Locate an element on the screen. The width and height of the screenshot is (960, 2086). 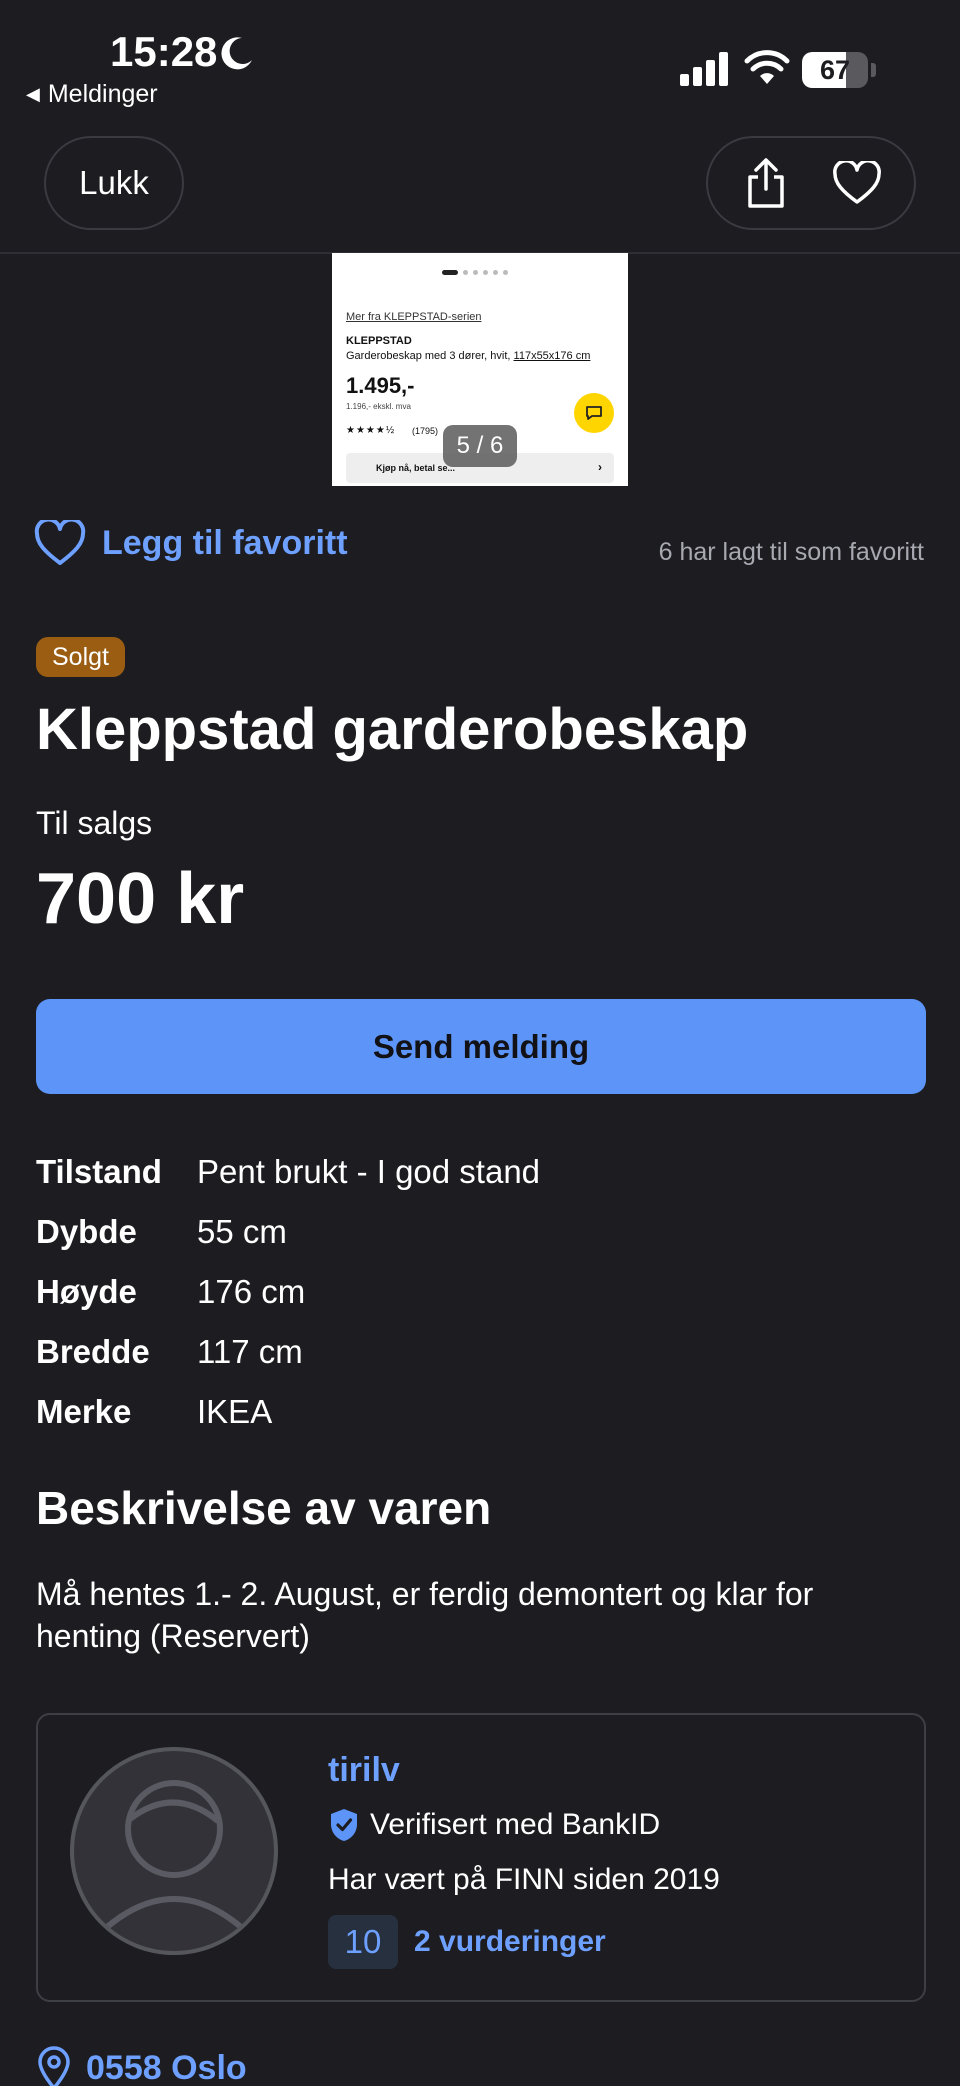
spec-key: Merke is located at coordinates (84, 1411).